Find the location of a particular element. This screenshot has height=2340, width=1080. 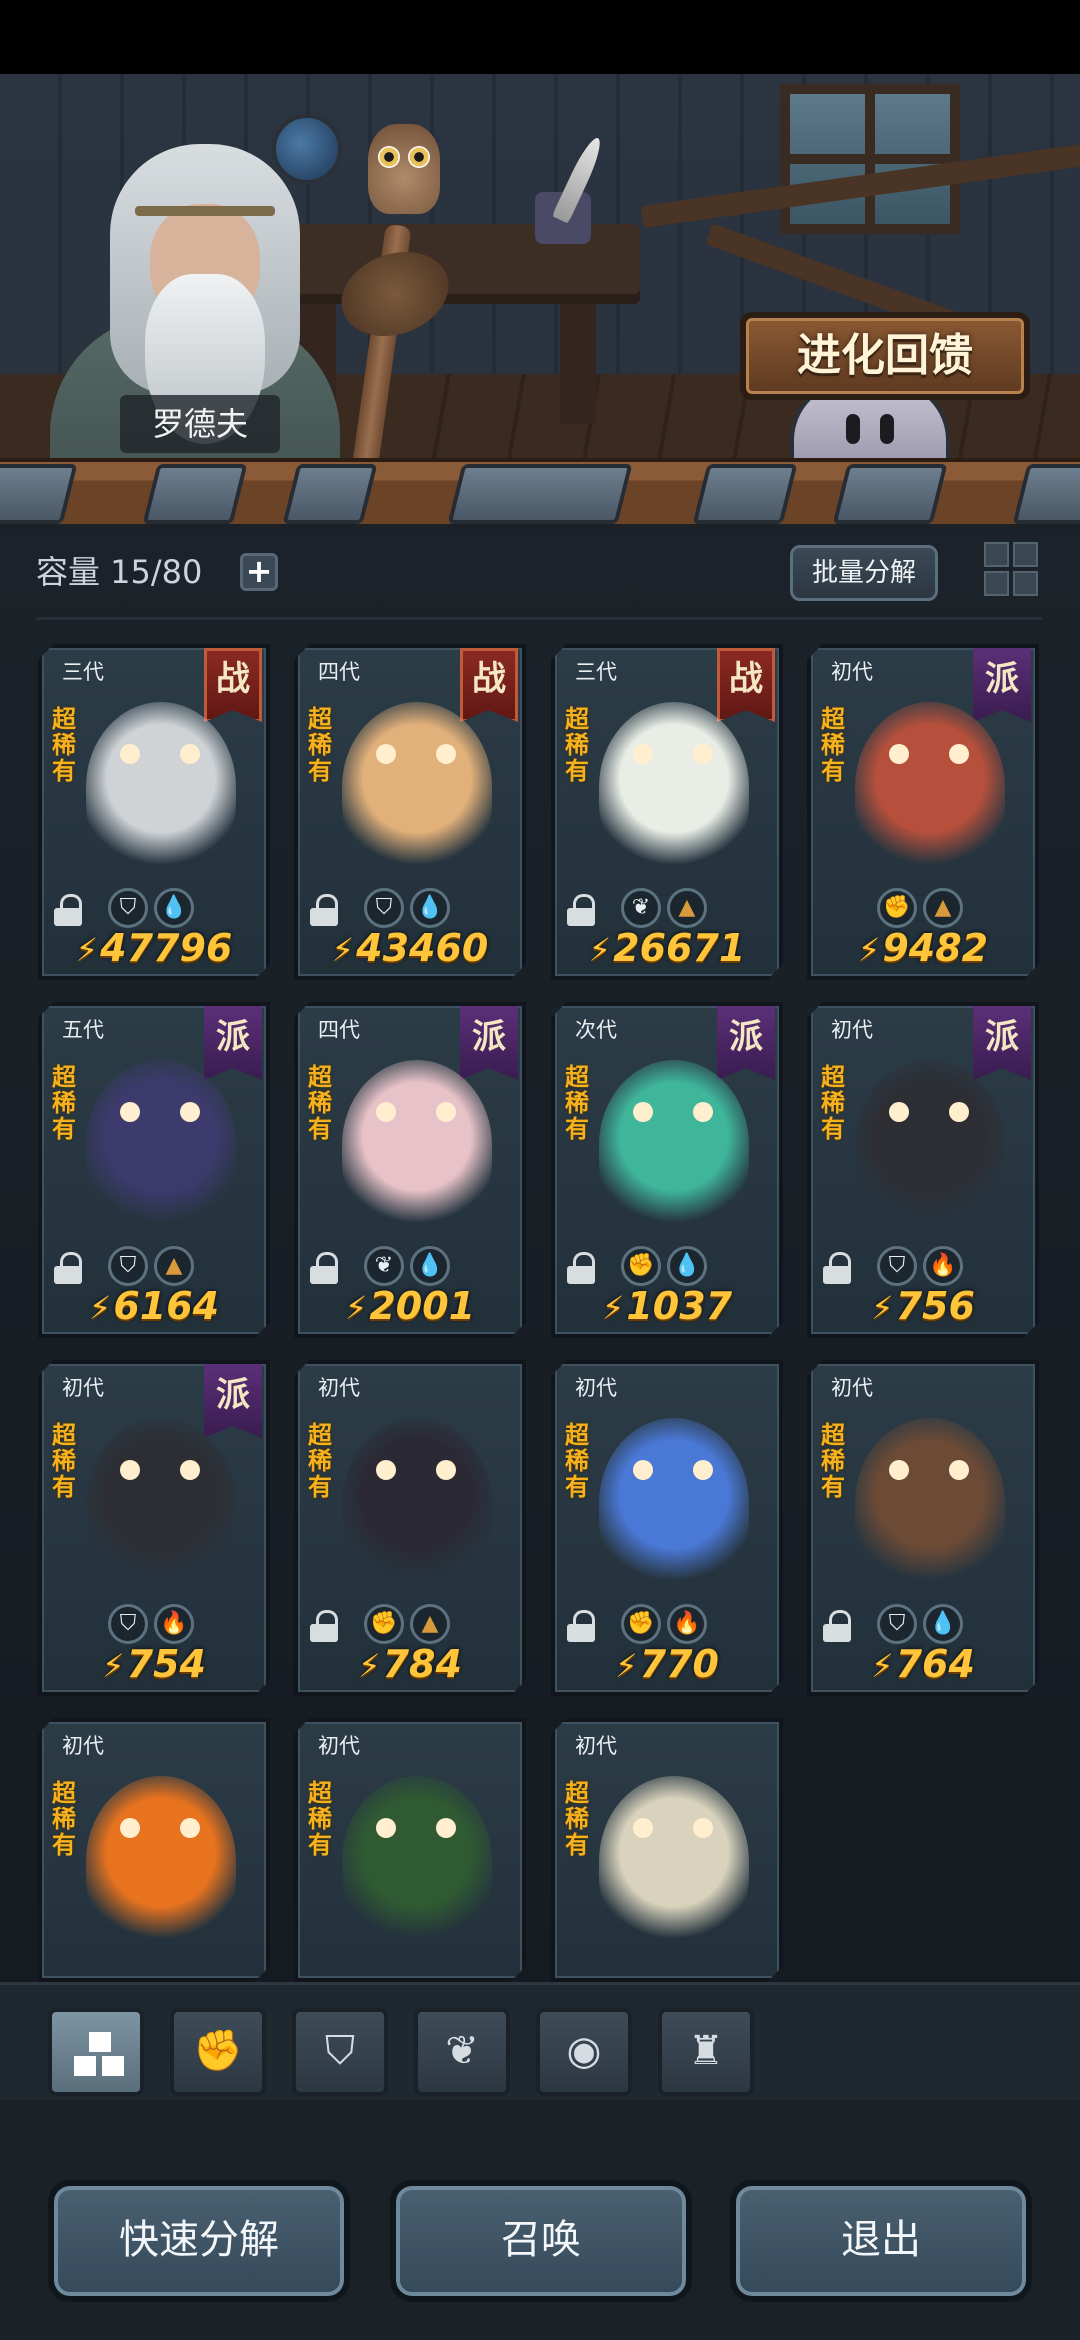

power-number: 2001 is located at coordinates (422, 1306).